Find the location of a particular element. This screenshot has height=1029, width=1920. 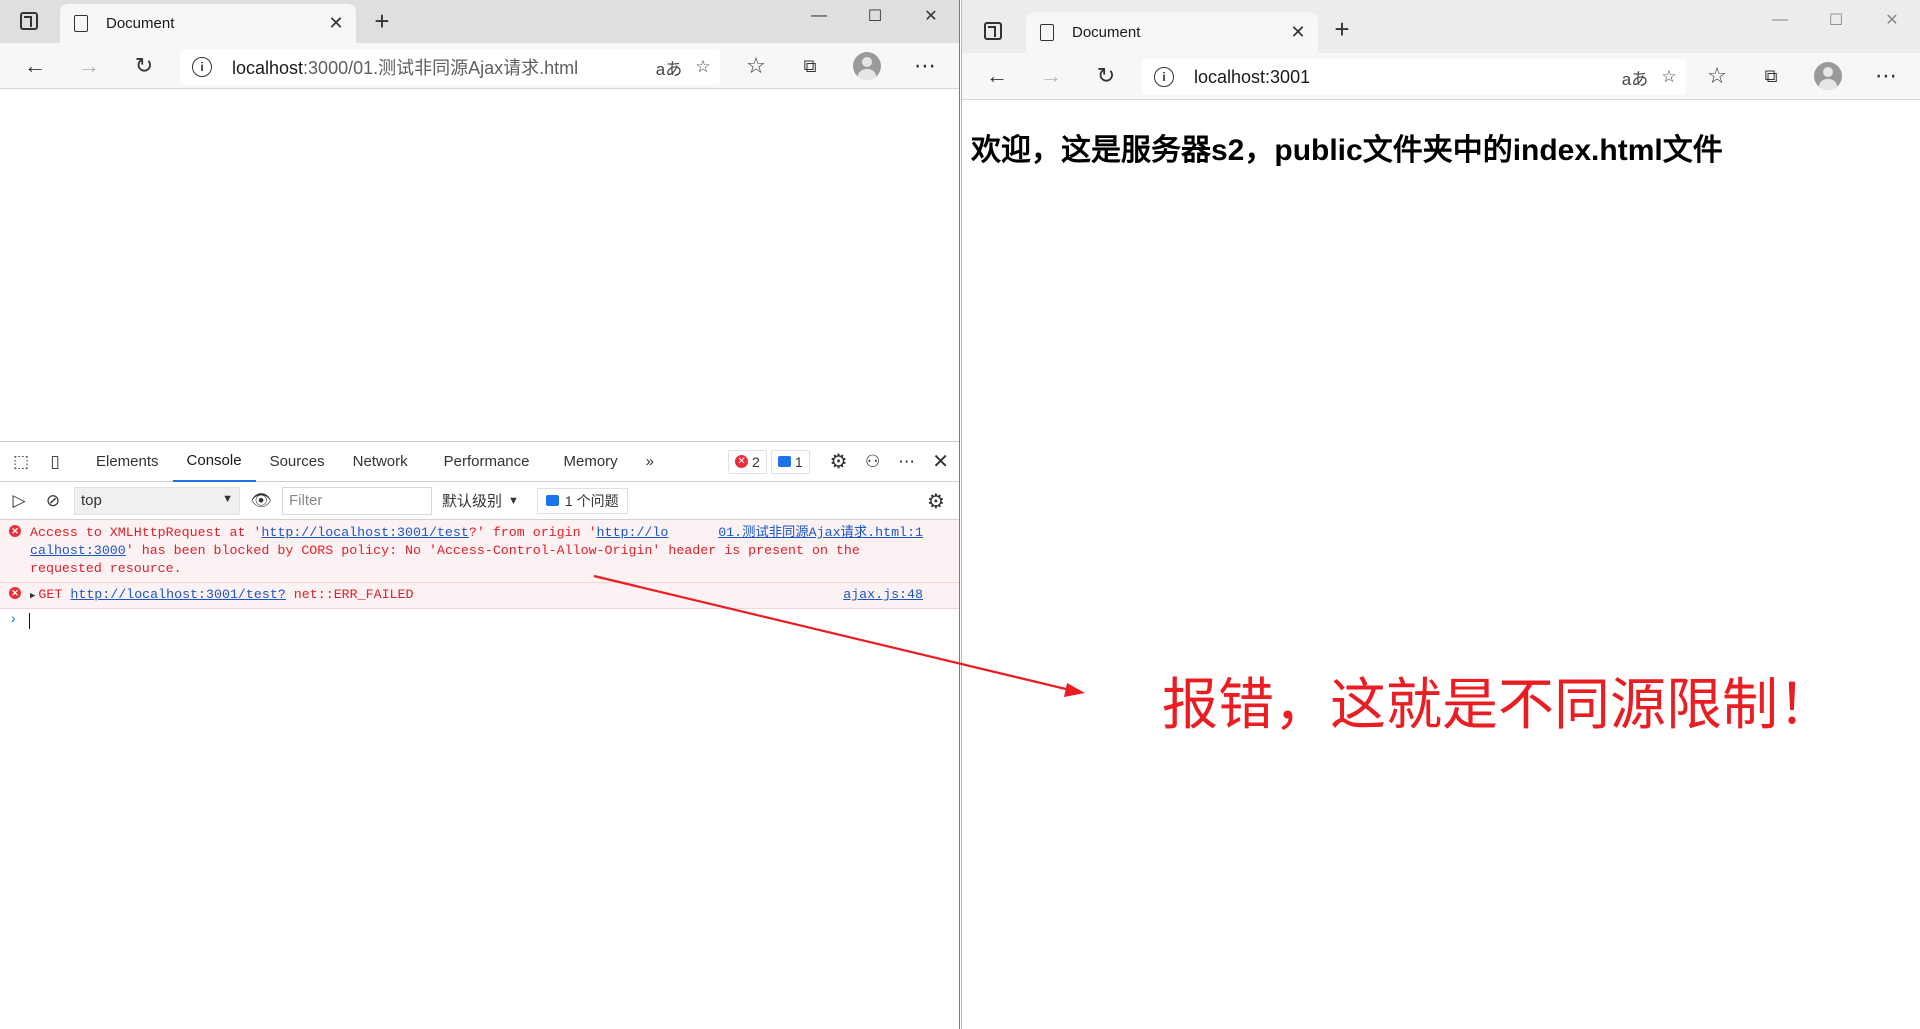

tab-sources: Sources is located at coordinates (297, 462).